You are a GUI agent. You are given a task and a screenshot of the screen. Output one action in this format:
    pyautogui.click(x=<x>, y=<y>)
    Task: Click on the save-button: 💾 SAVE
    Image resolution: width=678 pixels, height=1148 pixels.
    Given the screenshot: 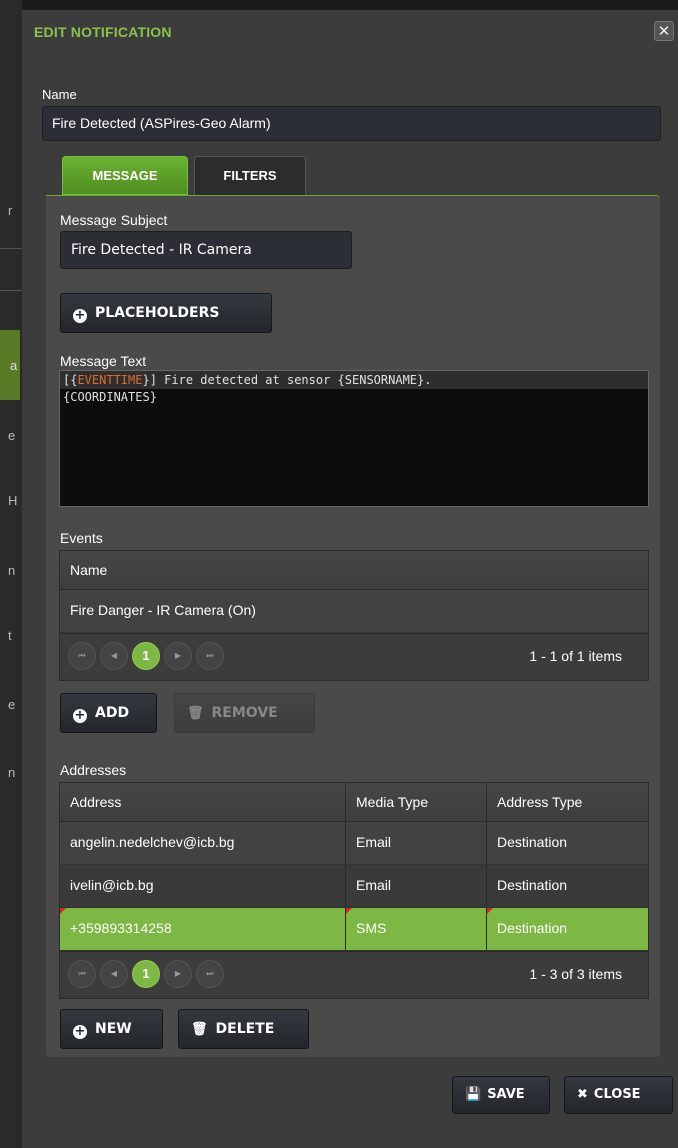 What is the action you would take?
    pyautogui.click(x=501, y=1095)
    